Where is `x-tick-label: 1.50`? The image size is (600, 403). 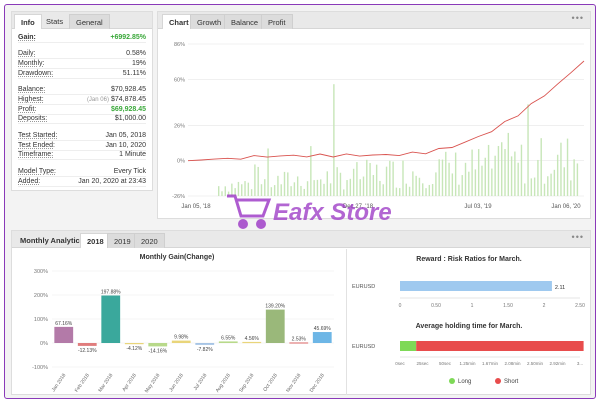
x-tick-label: 1.50 is located at coordinates (508, 306).